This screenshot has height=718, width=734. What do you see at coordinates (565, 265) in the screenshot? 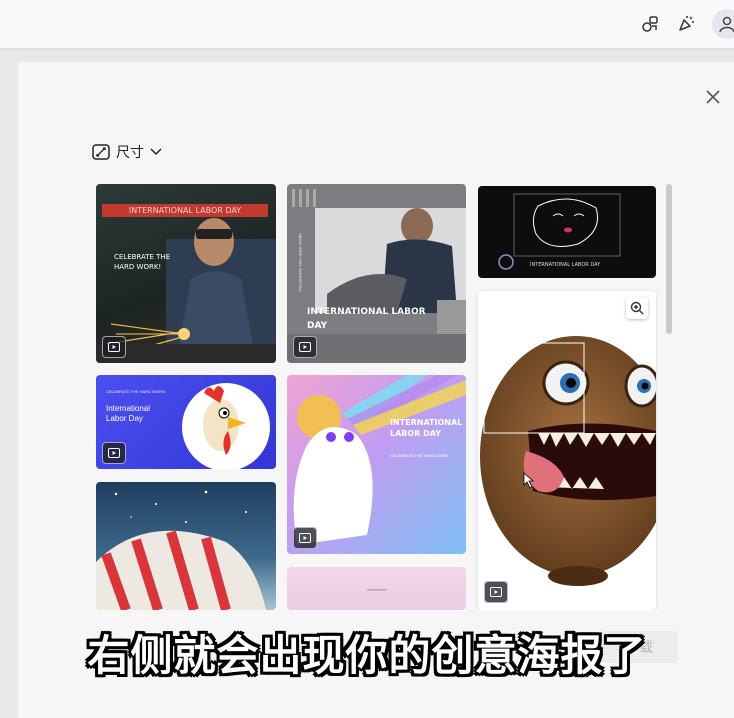
I see `card3-title: INTERNATIONAL LABOR DAY` at bounding box center [565, 265].